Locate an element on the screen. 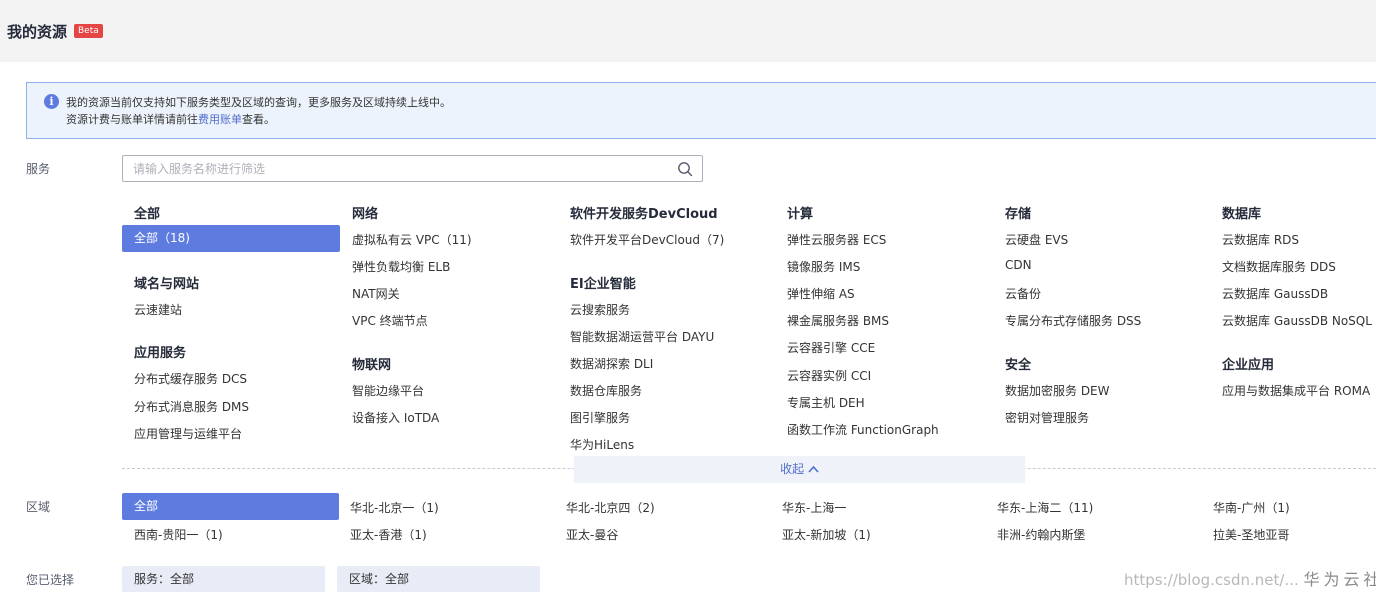 Image resolution: width=1376 pixels, height=600 pixels. region-item: 华东-上海二（11) is located at coordinates (1045, 507).